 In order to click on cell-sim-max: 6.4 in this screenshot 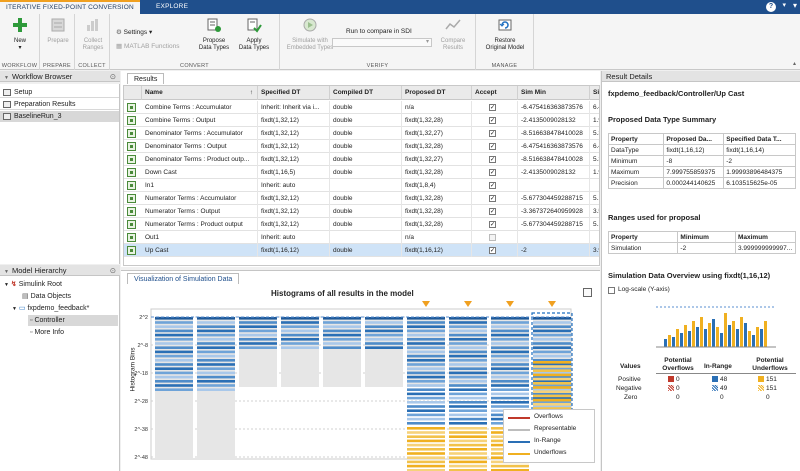, I will do `click(594, 107)`.